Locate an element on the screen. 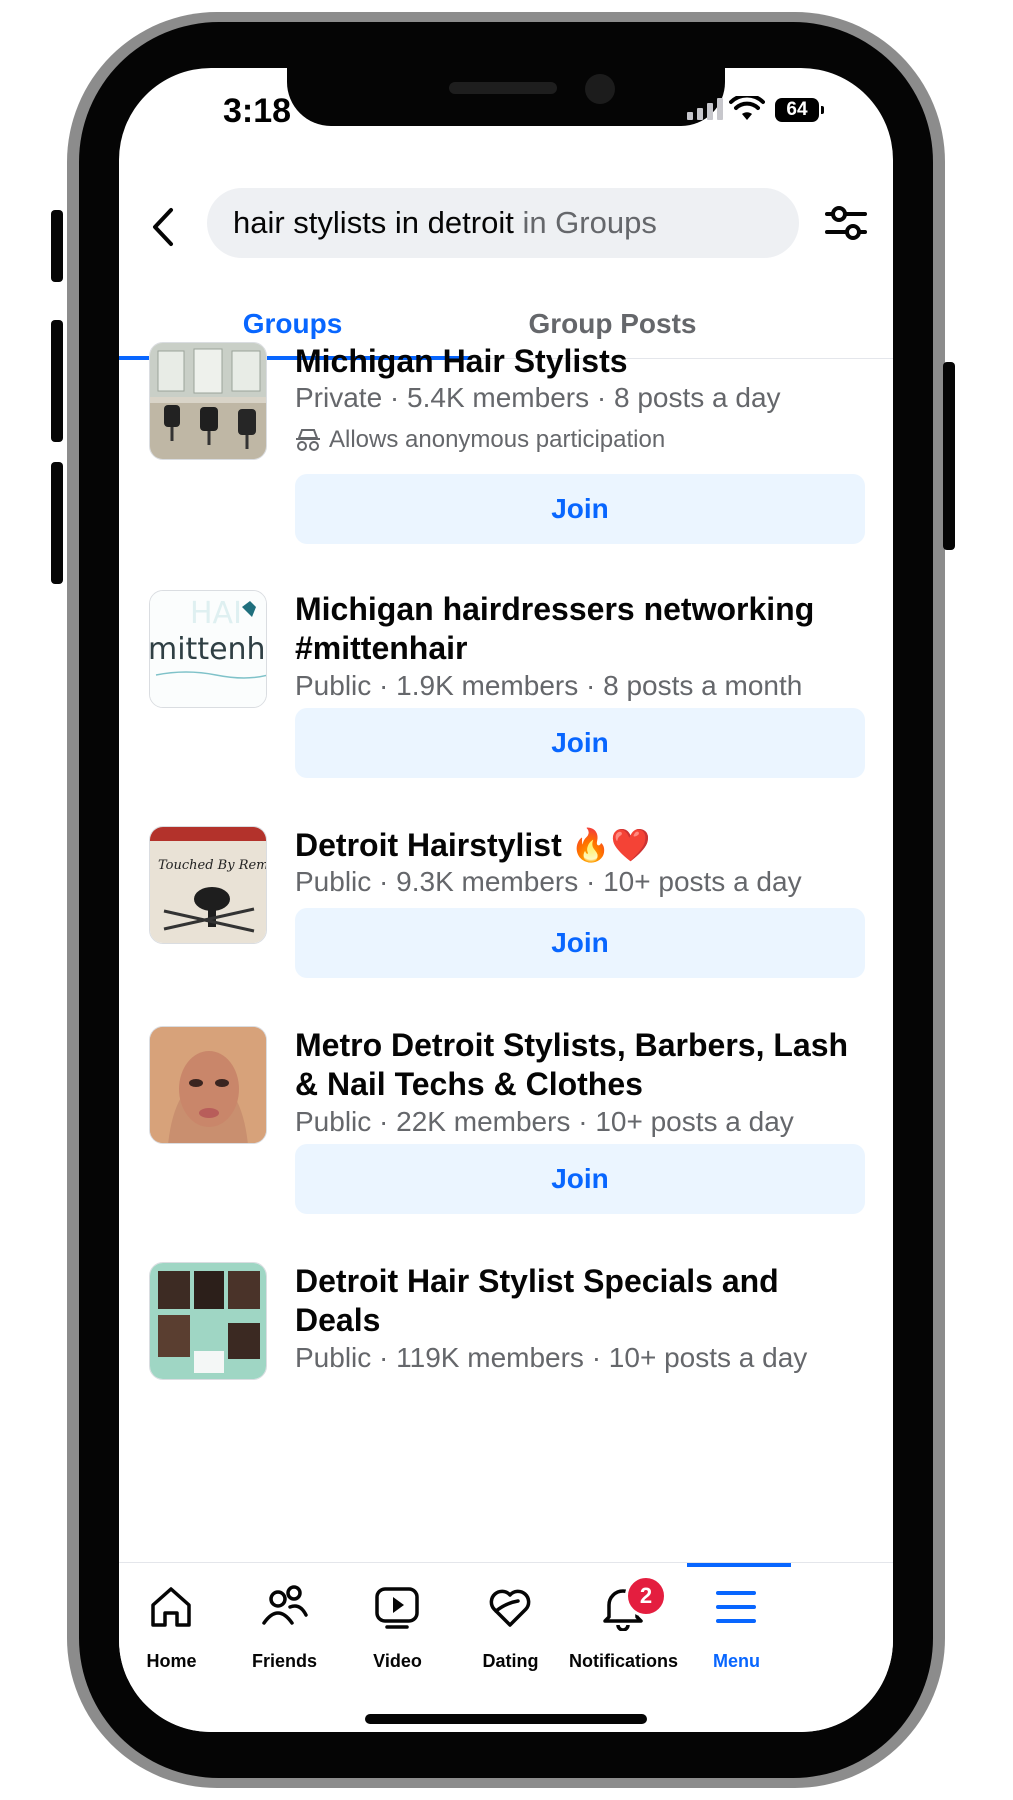 Image resolution: width=1013 pixels, height=1800 pixels. power-button is located at coordinates (949, 456).